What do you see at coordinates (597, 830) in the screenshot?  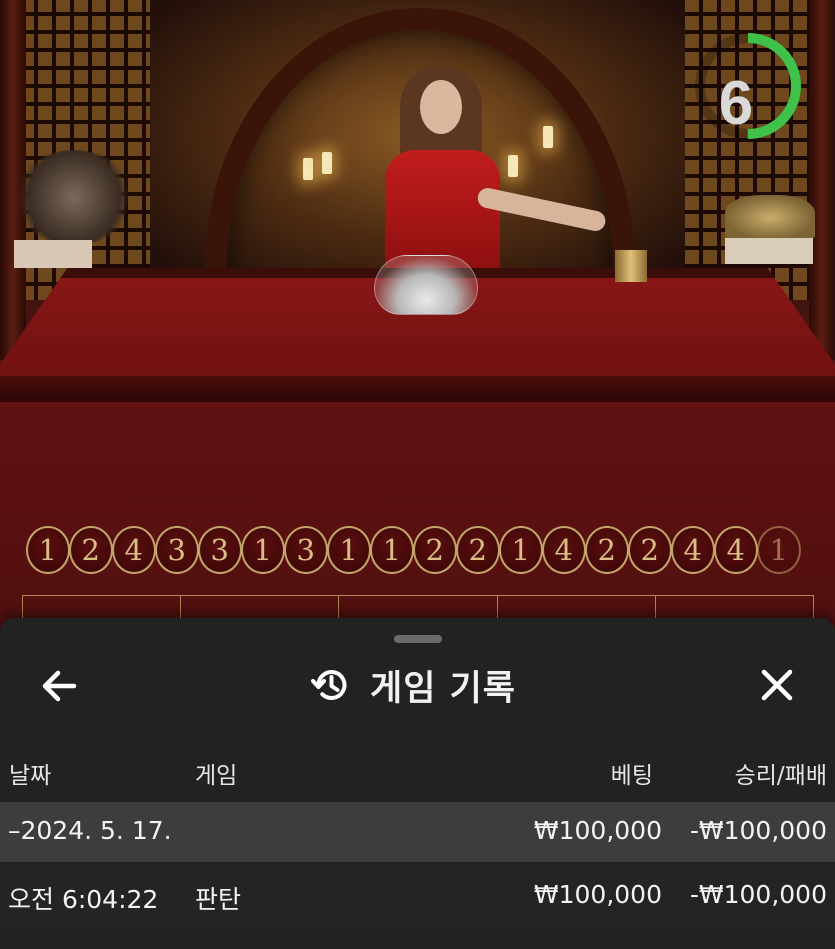 I see `group-bet-total: ₩100,000` at bounding box center [597, 830].